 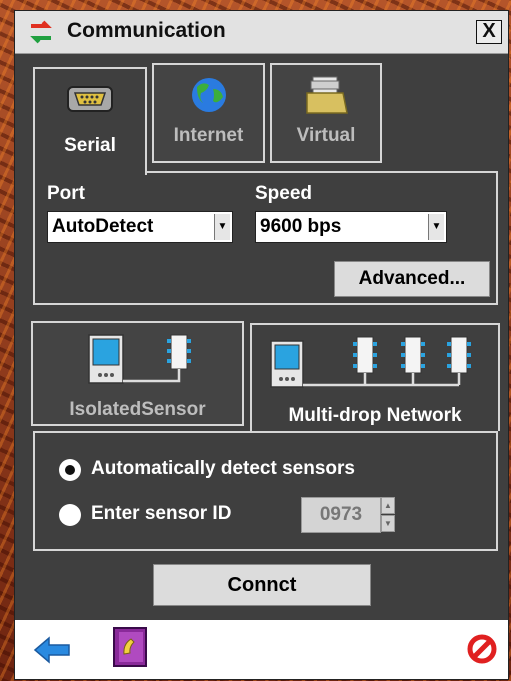 What do you see at coordinates (70, 470) in the screenshot?
I see `auto-detect-radio` at bounding box center [70, 470].